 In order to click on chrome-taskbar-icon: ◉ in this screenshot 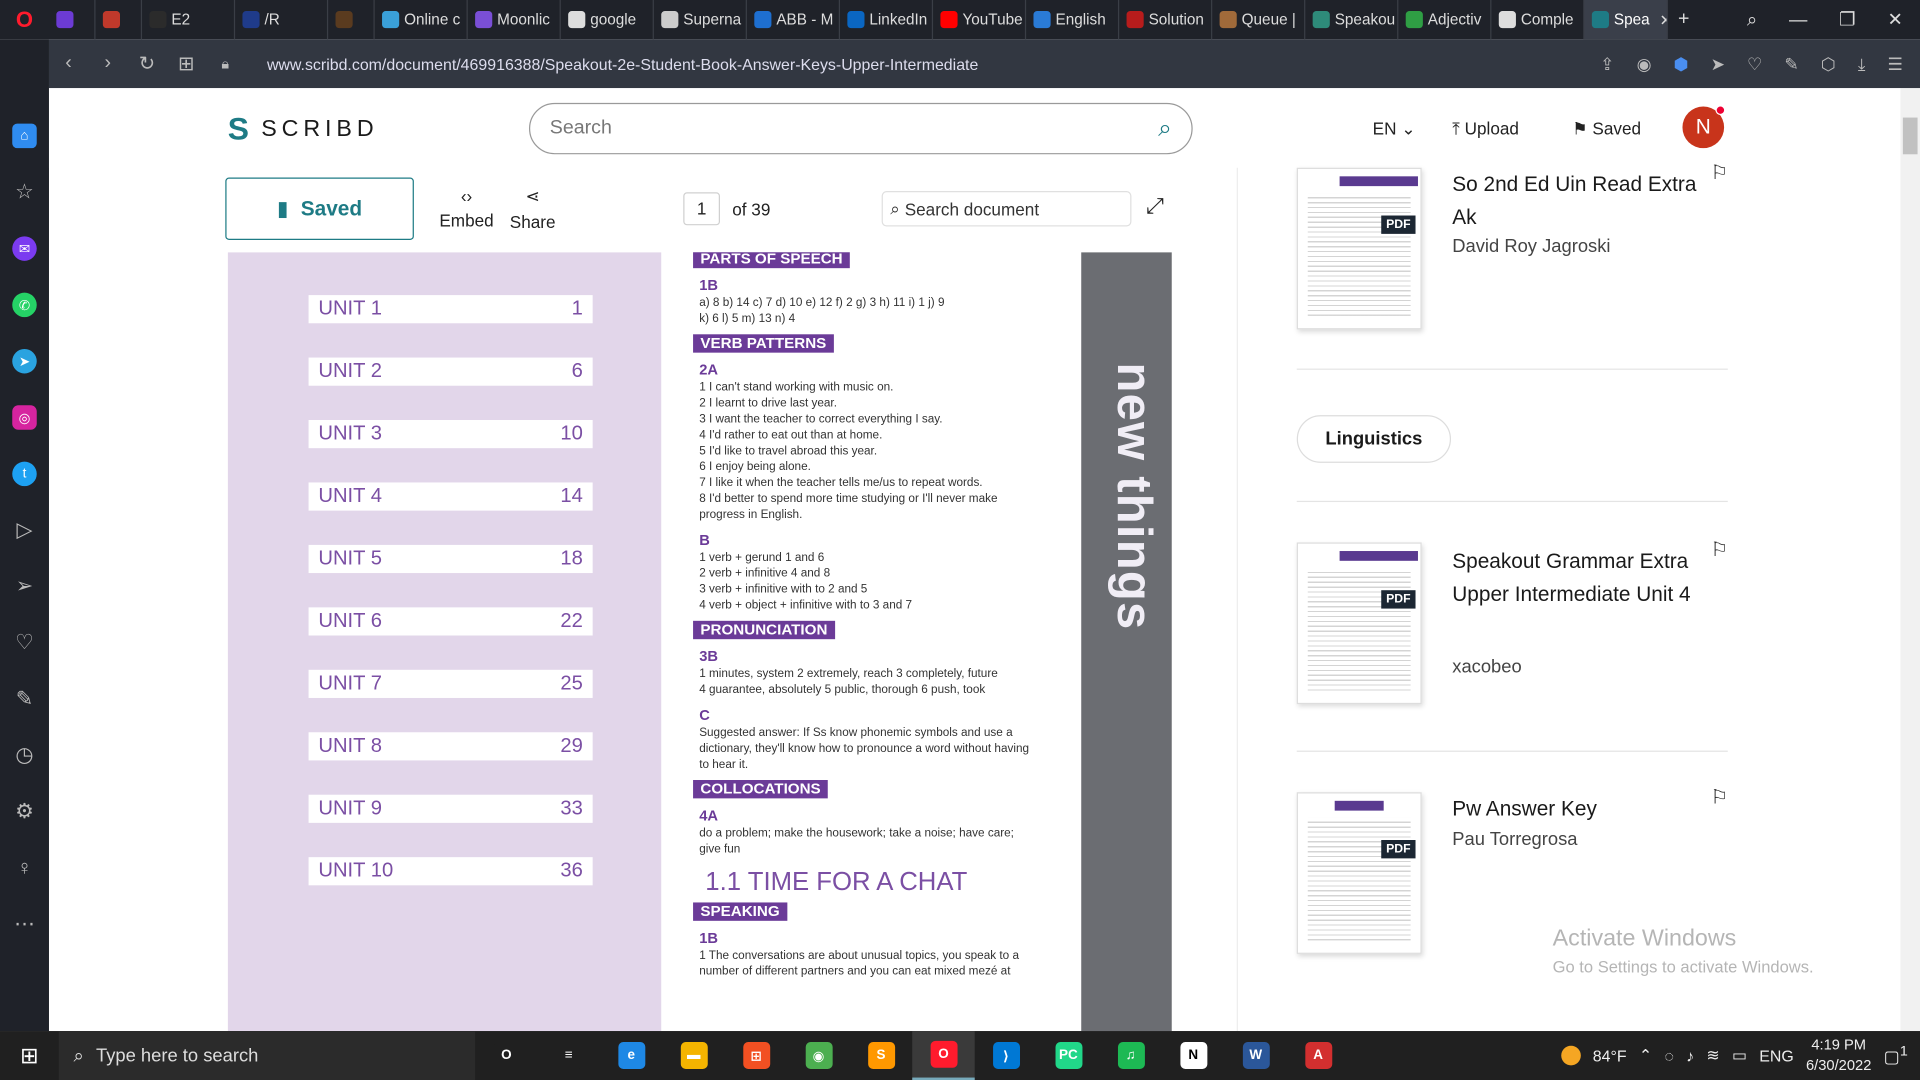, I will do `click(818, 1055)`.